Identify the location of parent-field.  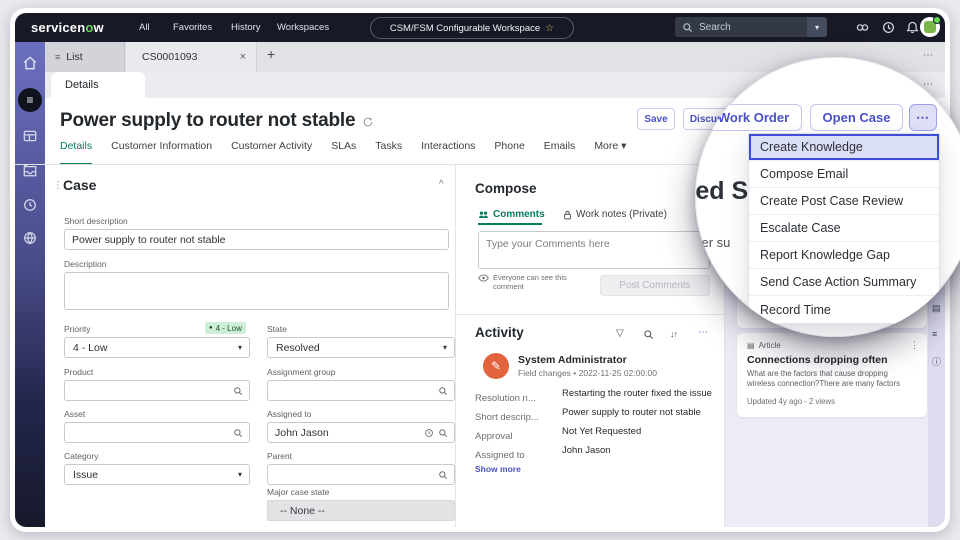
(361, 474).